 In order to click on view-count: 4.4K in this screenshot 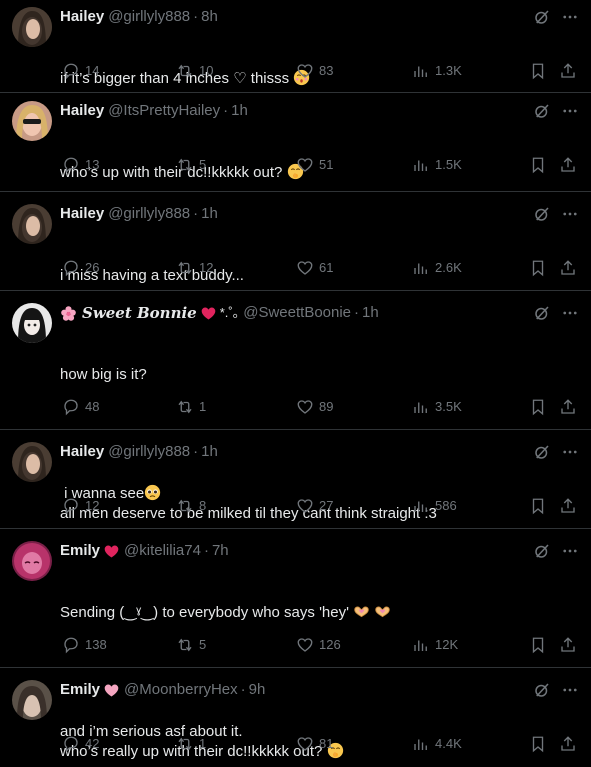, I will do `click(448, 743)`.